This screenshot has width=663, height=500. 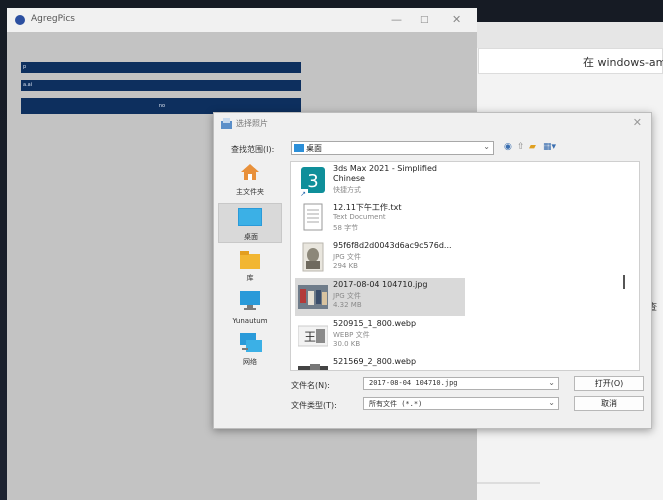 I want to click on file-list-scrollbar, so click(x=624, y=282).